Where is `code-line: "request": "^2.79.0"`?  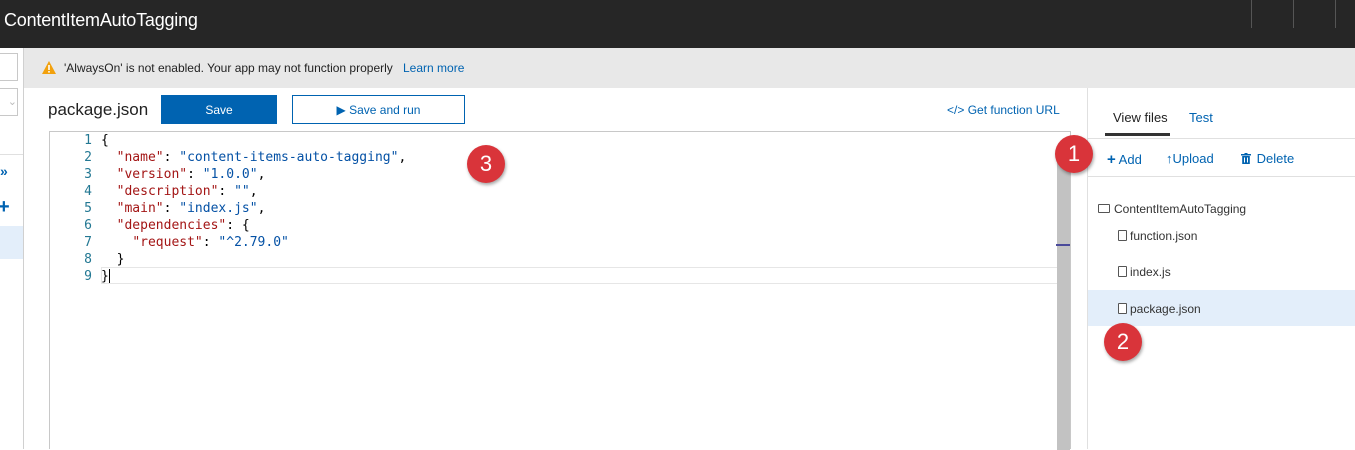
code-line: "request": "^2.79.0" is located at coordinates (210, 242).